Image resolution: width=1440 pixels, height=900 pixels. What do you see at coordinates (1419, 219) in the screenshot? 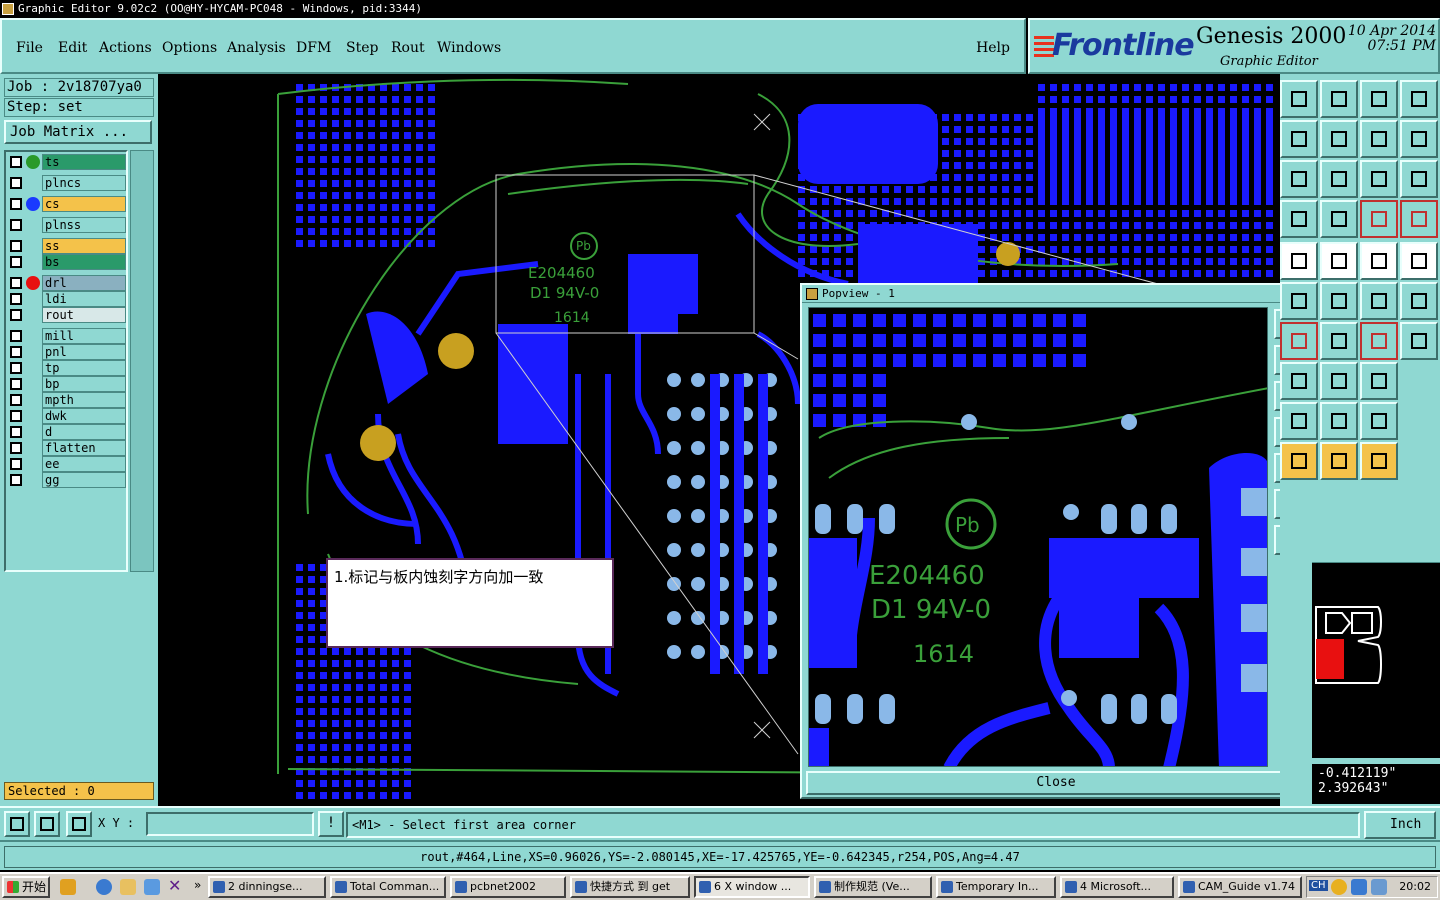
I see `tool-layers-red2-button` at bounding box center [1419, 219].